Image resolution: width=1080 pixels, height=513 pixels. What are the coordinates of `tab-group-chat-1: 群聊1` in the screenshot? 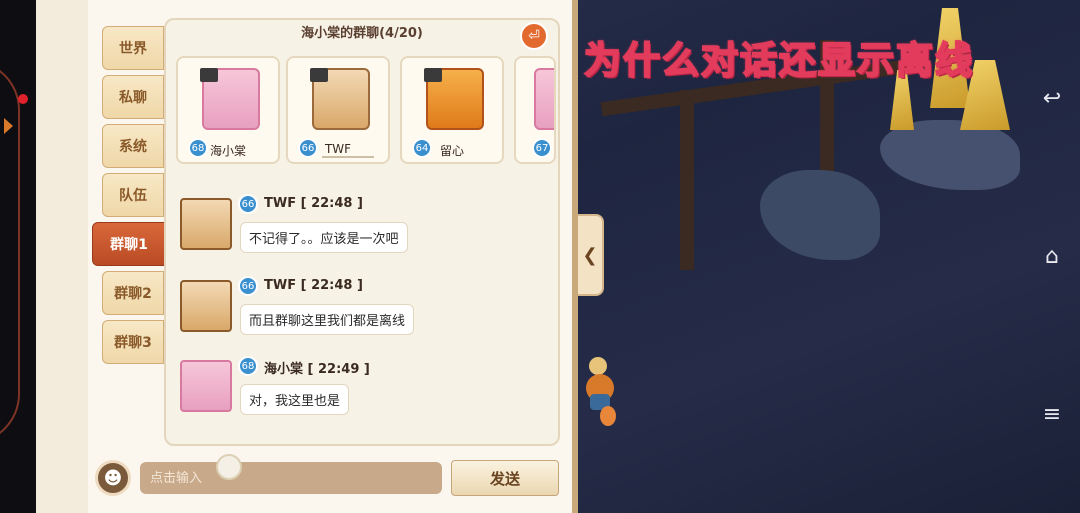 It's located at (129, 244).